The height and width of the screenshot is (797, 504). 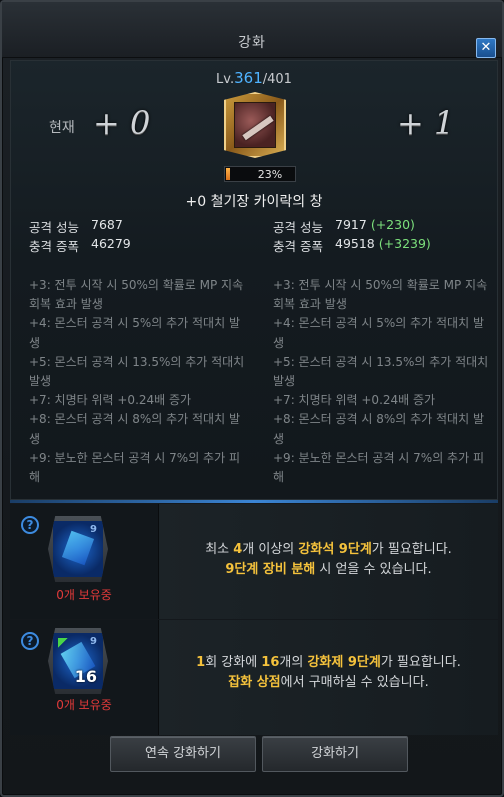 I want to click on level-prefix: Lv., so click(x=225, y=79).